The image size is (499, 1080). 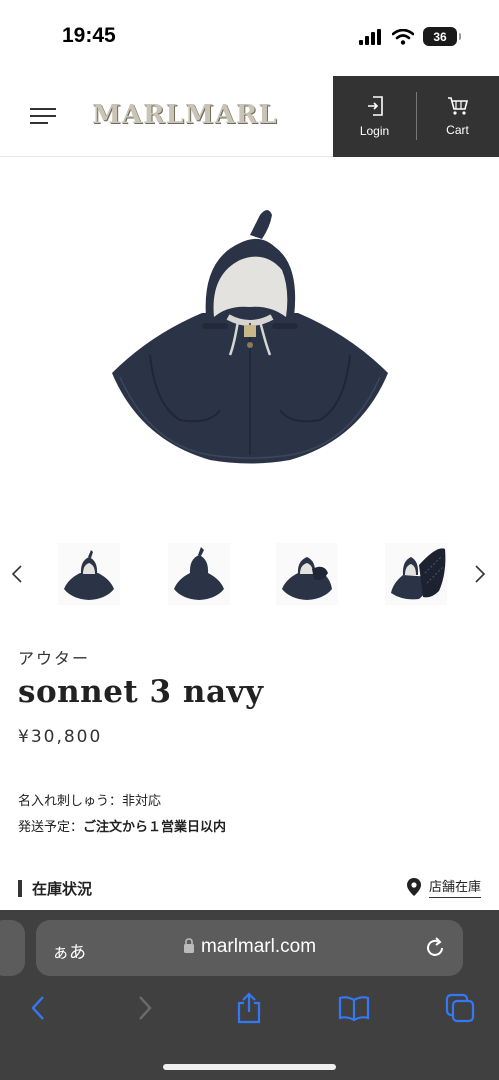 I want to click on site-header: MARLMARL Login Cart, so click(x=249, y=116).